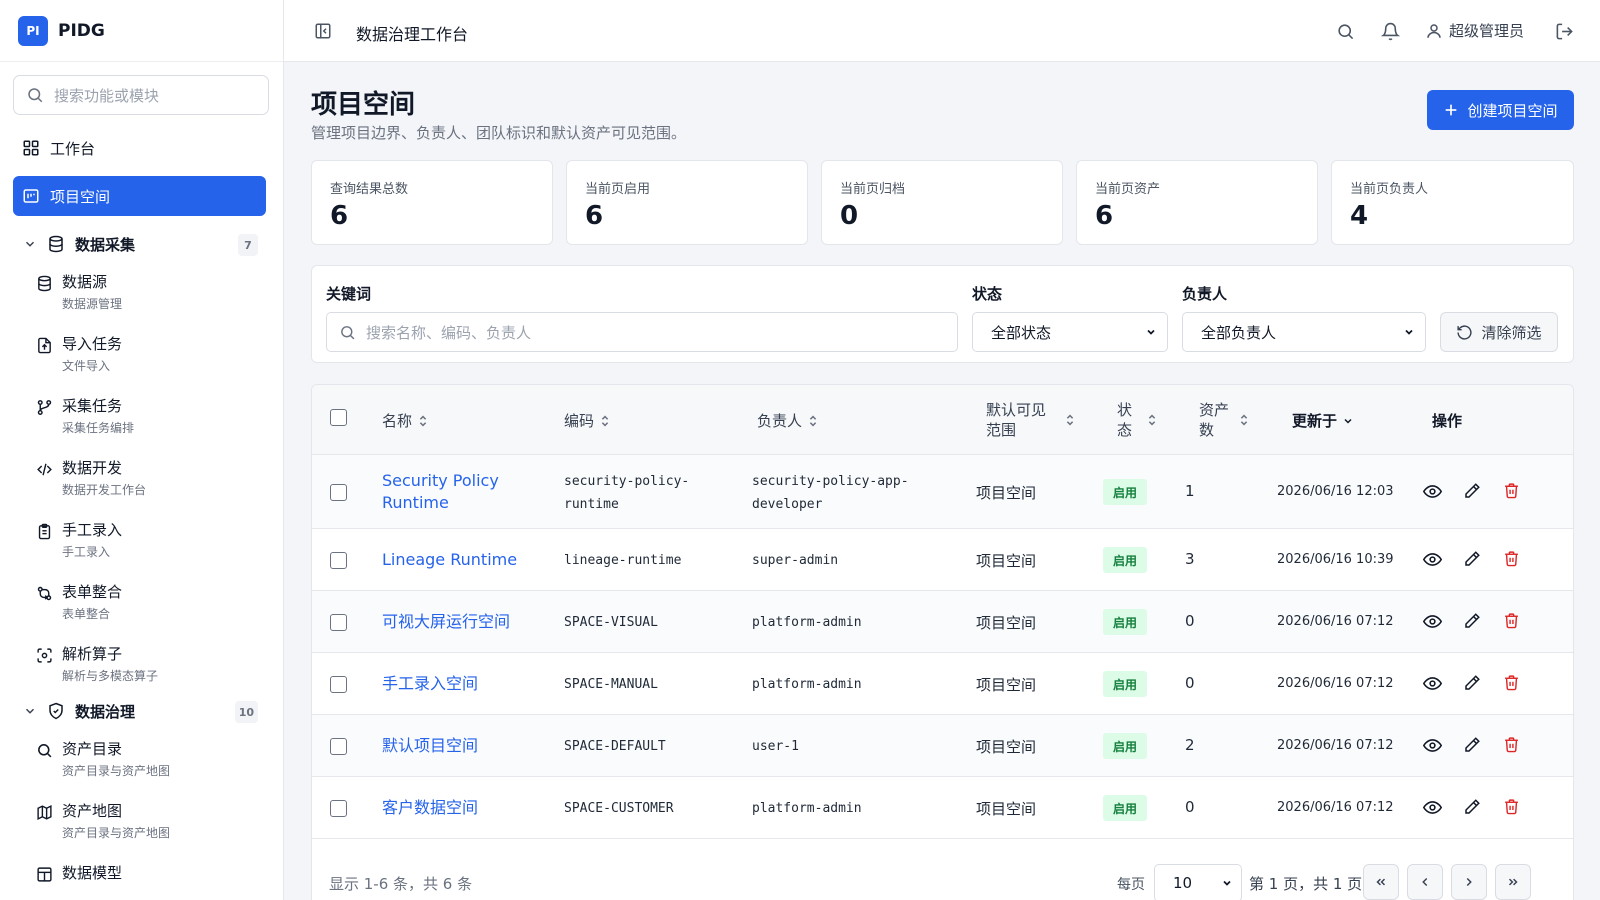 The height and width of the screenshot is (900, 1600). What do you see at coordinates (942, 202) in the screenshot?
I see `stat-card-archived: 当前页归档 0` at bounding box center [942, 202].